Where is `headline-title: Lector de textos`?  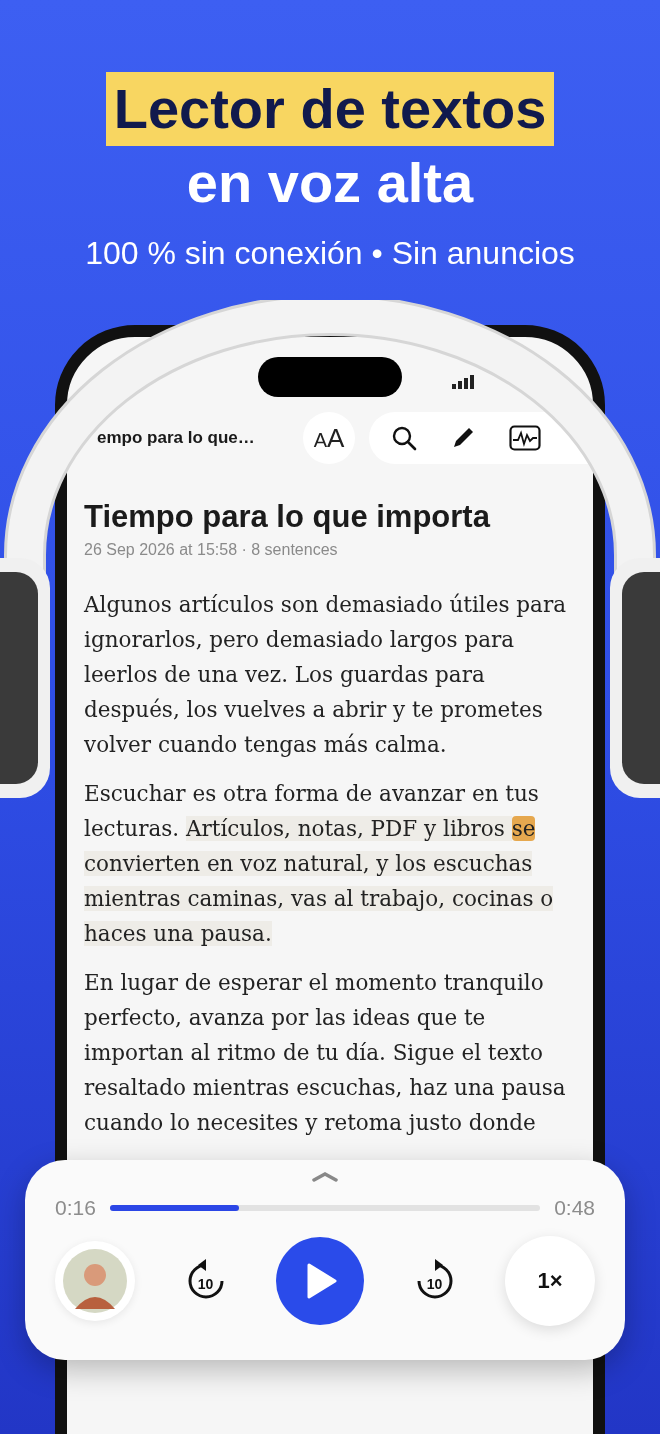 headline-title: Lector de textos is located at coordinates (330, 109).